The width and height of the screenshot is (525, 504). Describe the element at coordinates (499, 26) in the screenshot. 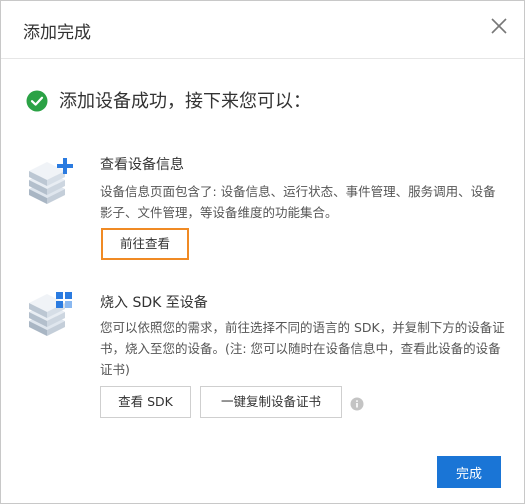

I see `close-icon` at that location.